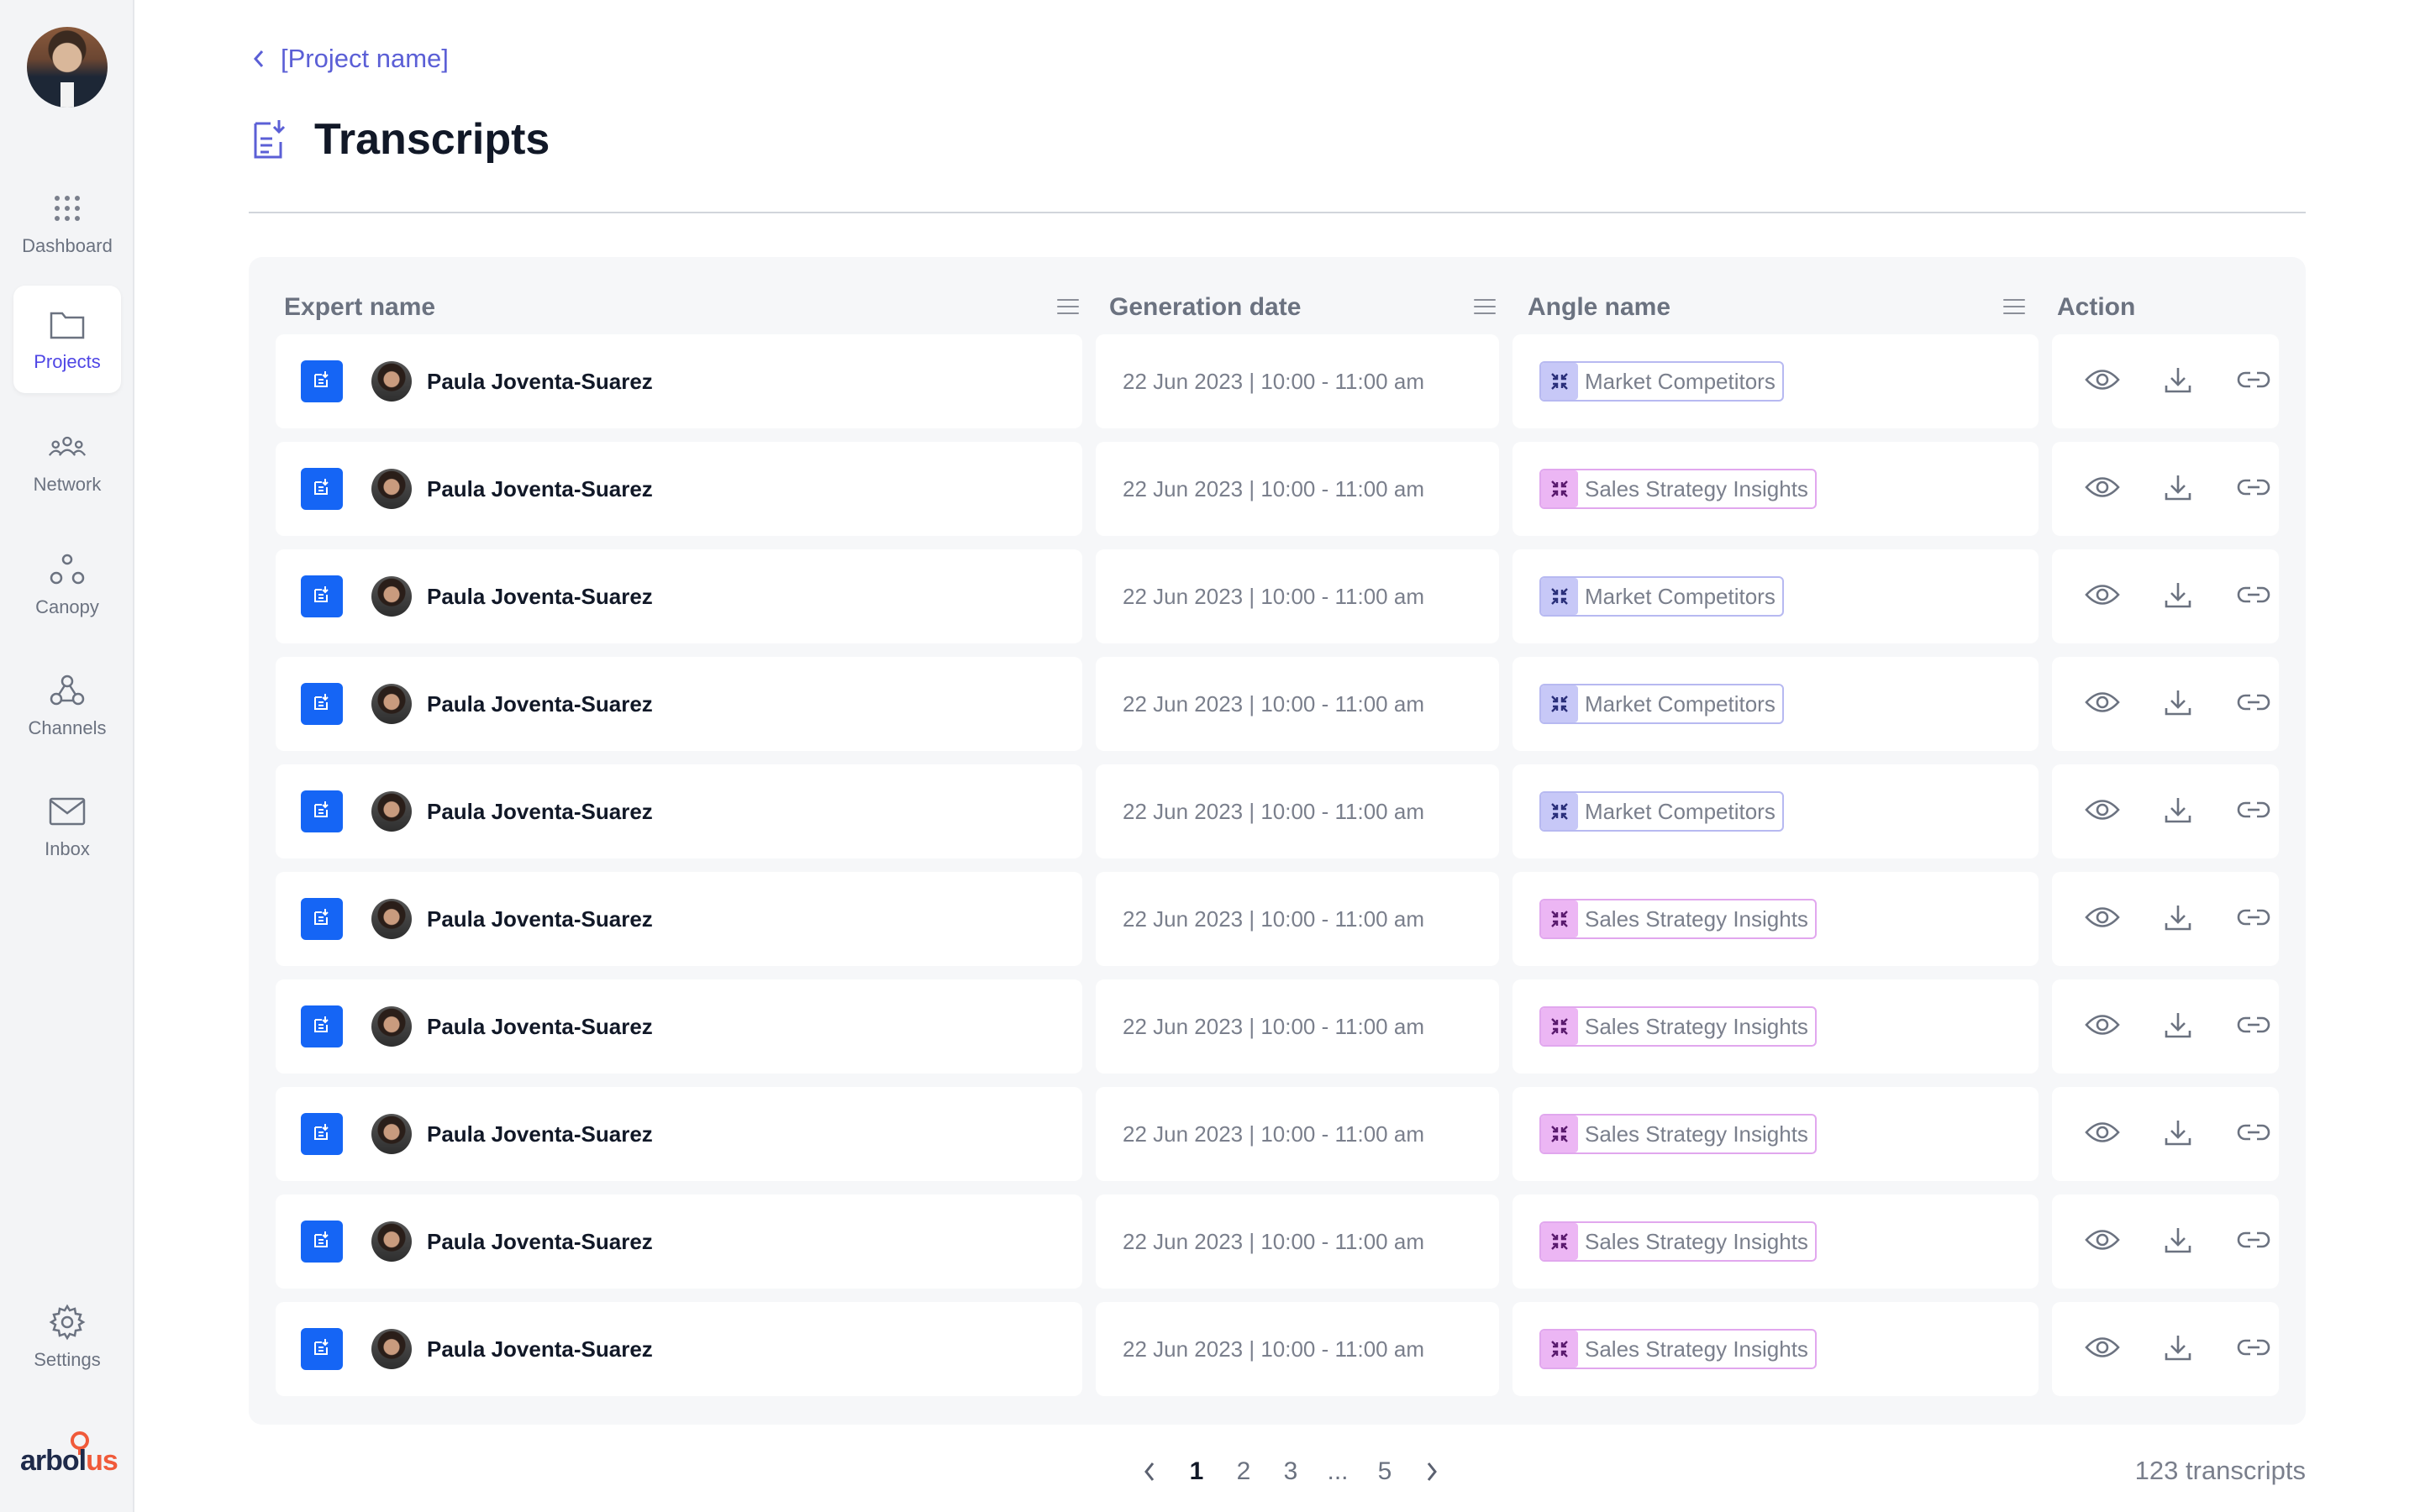  I want to click on sidebar-item-dashboard: Dashboard, so click(67, 223).